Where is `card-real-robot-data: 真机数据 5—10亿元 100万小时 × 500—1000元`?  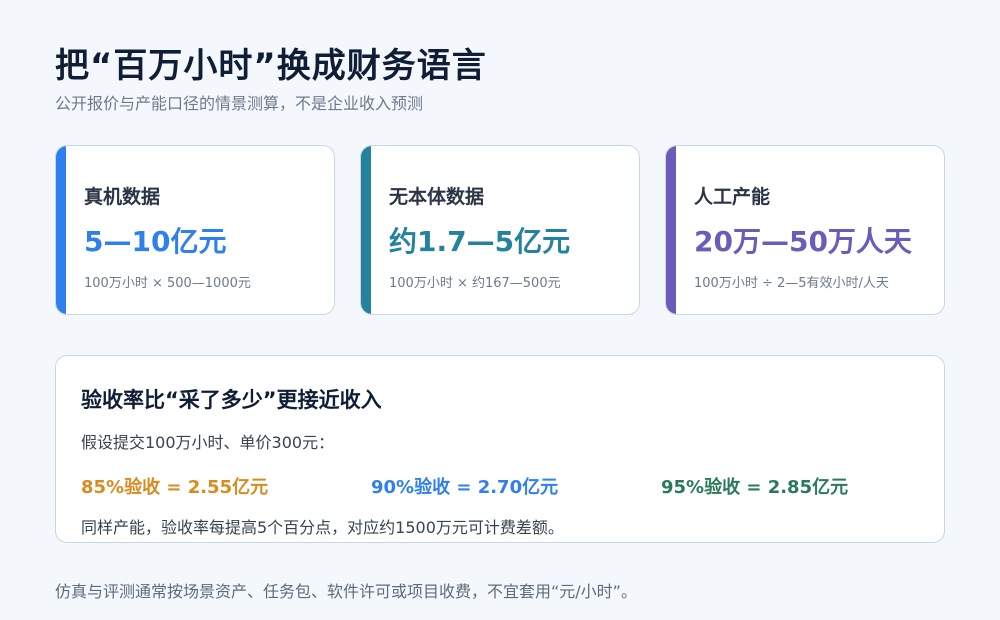
card-real-robot-data: 真机数据 5—10亿元 100万小时 × 500—1000元 is located at coordinates (195, 230).